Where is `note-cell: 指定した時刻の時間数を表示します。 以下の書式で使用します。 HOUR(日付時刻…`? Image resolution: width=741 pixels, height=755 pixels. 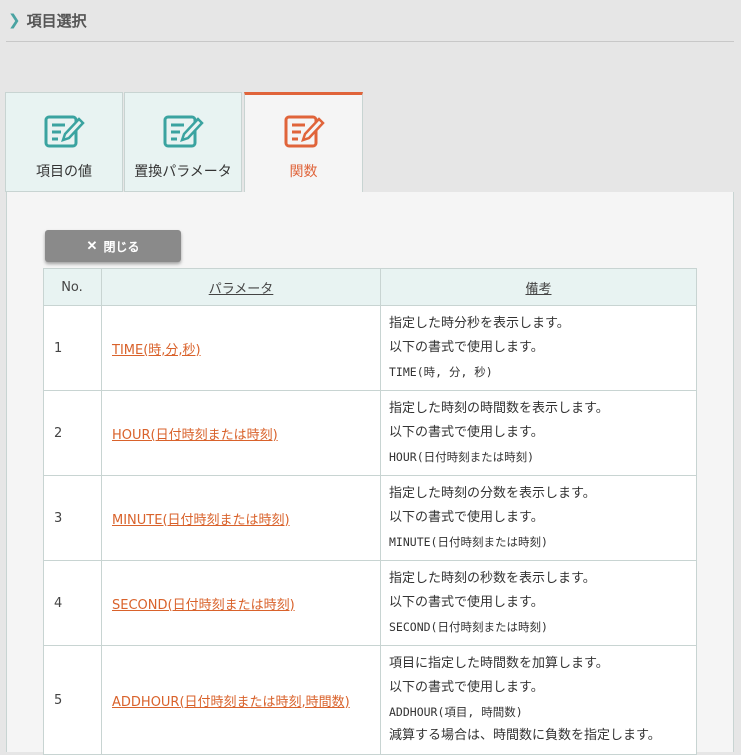 note-cell: 指定した時刻の時間数を表示します。 以下の書式で使用します。 HOUR(日付時刻… is located at coordinates (538, 433).